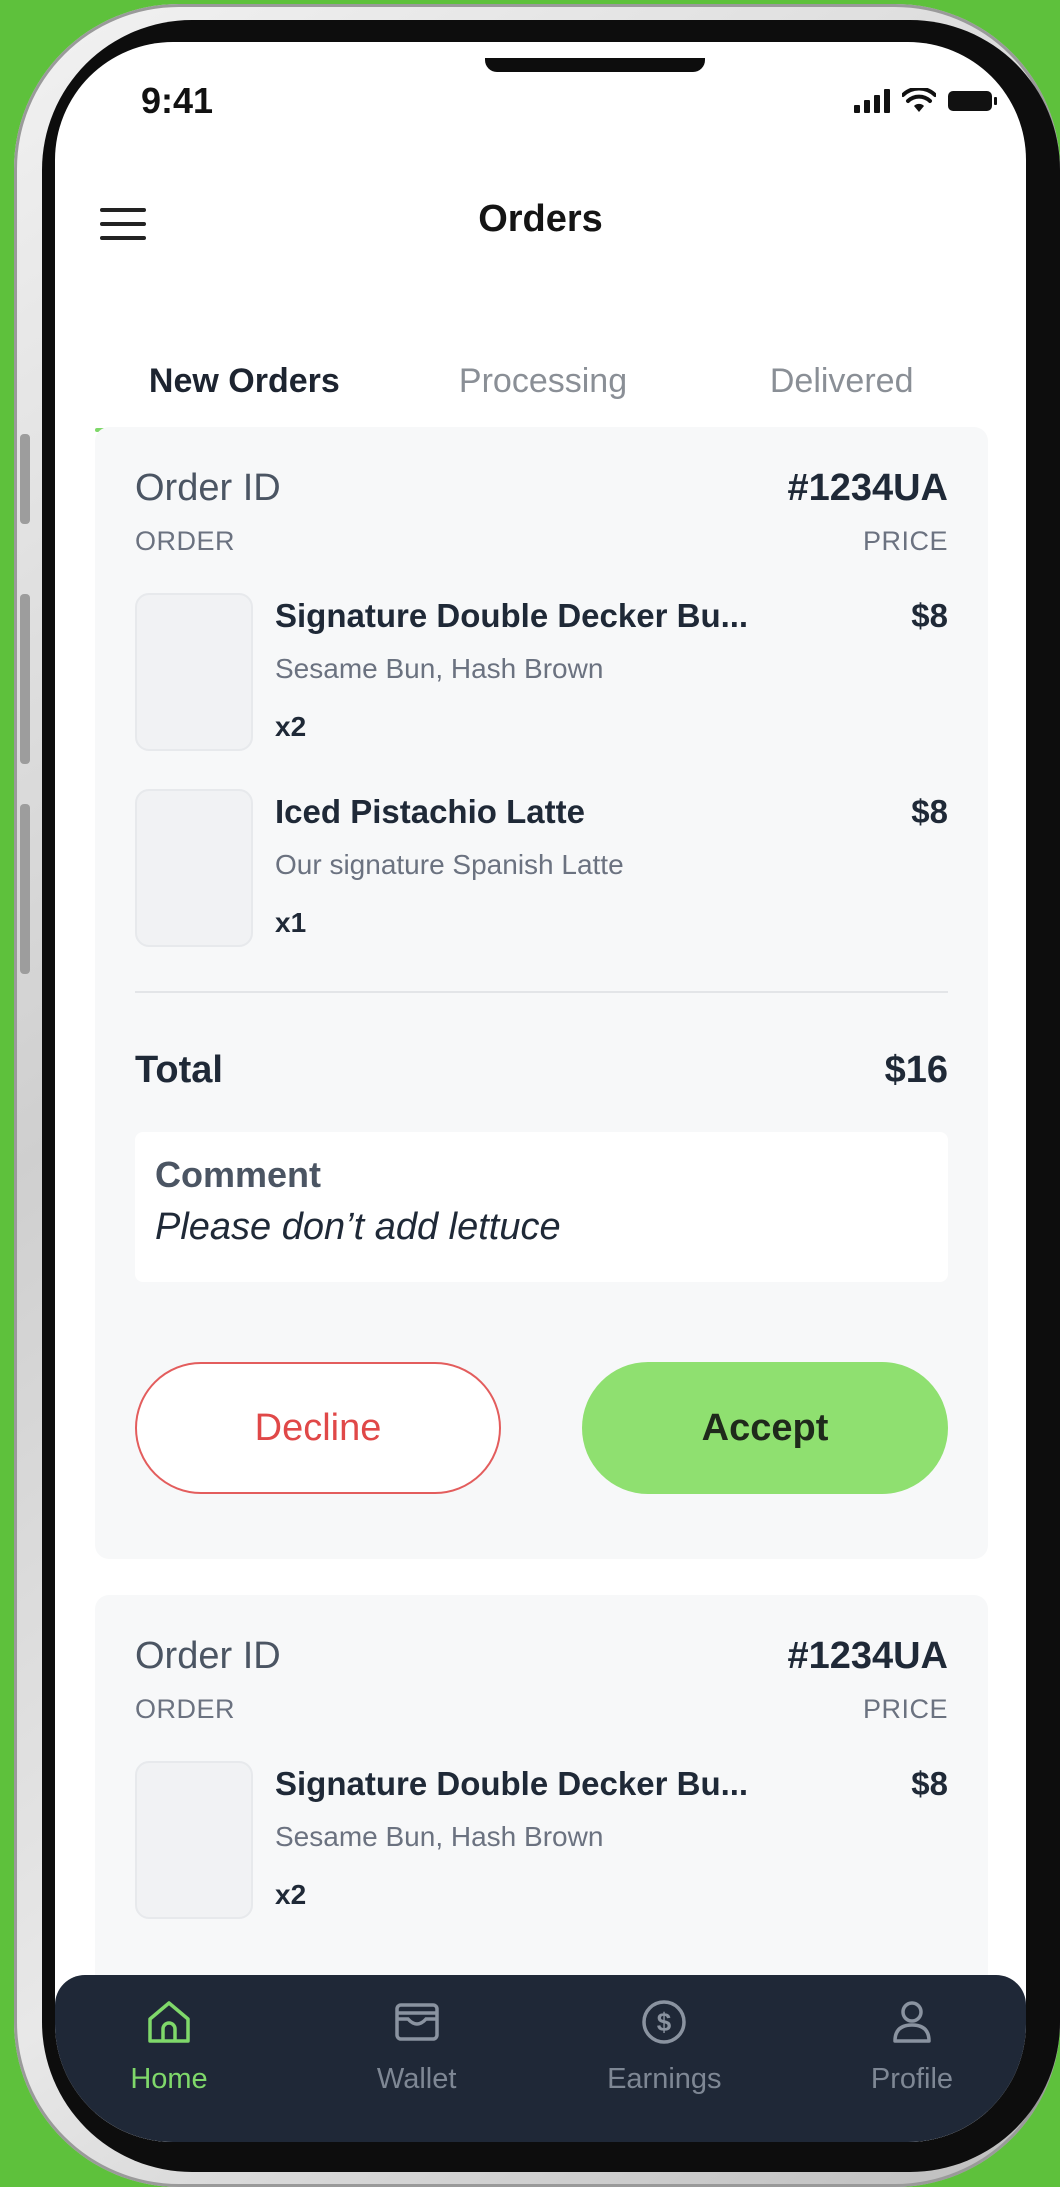 The image size is (1060, 2187). What do you see at coordinates (916, 1070) in the screenshot?
I see `total-value: $16` at bounding box center [916, 1070].